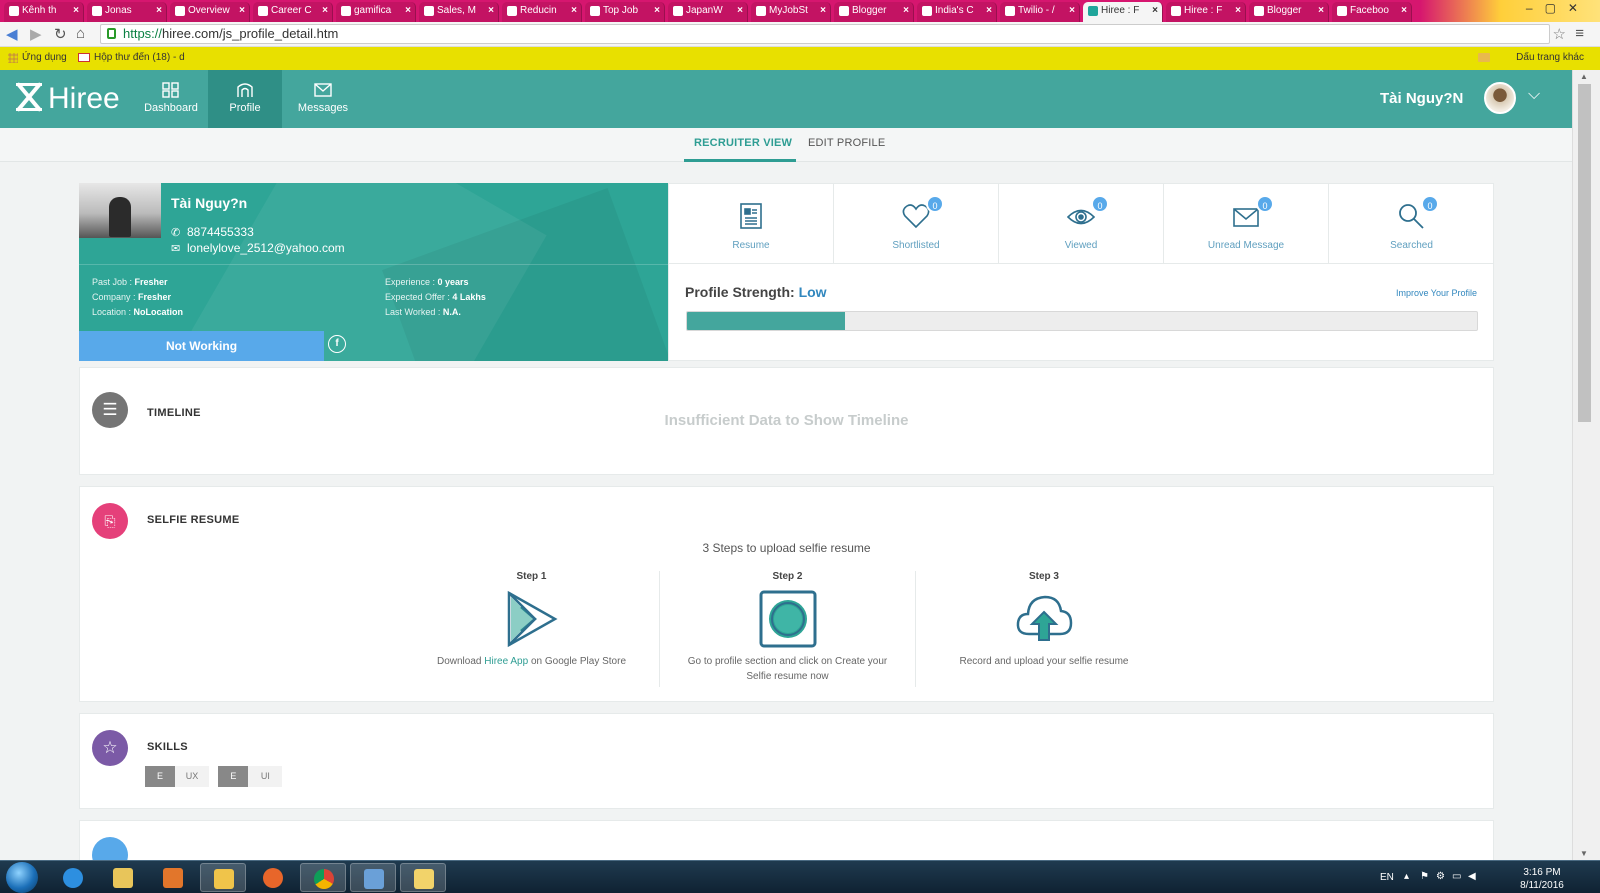  What do you see at coordinates (223, 877) in the screenshot?
I see `taskbar-outlook` at bounding box center [223, 877].